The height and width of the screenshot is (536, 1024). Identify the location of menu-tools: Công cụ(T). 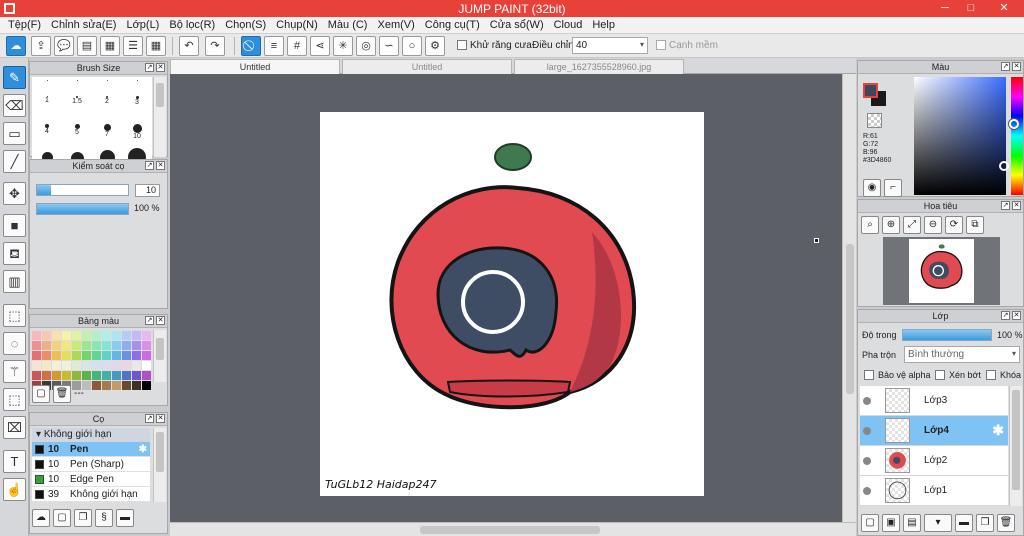
(453, 25).